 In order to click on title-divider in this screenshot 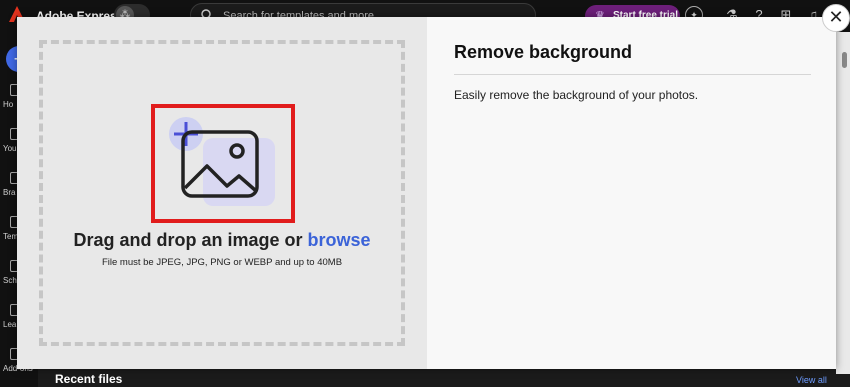, I will do `click(632, 74)`.